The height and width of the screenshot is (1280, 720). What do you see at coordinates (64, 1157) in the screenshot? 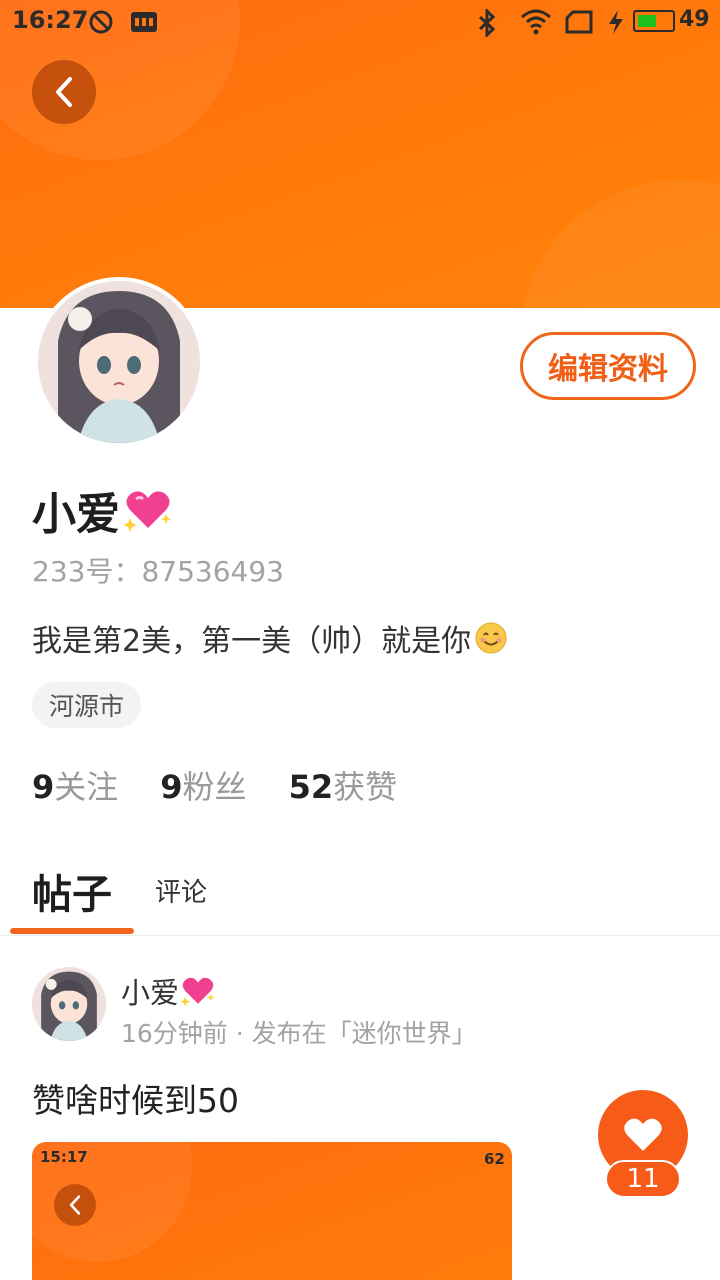
I see `image-status-time: 15:17` at bounding box center [64, 1157].